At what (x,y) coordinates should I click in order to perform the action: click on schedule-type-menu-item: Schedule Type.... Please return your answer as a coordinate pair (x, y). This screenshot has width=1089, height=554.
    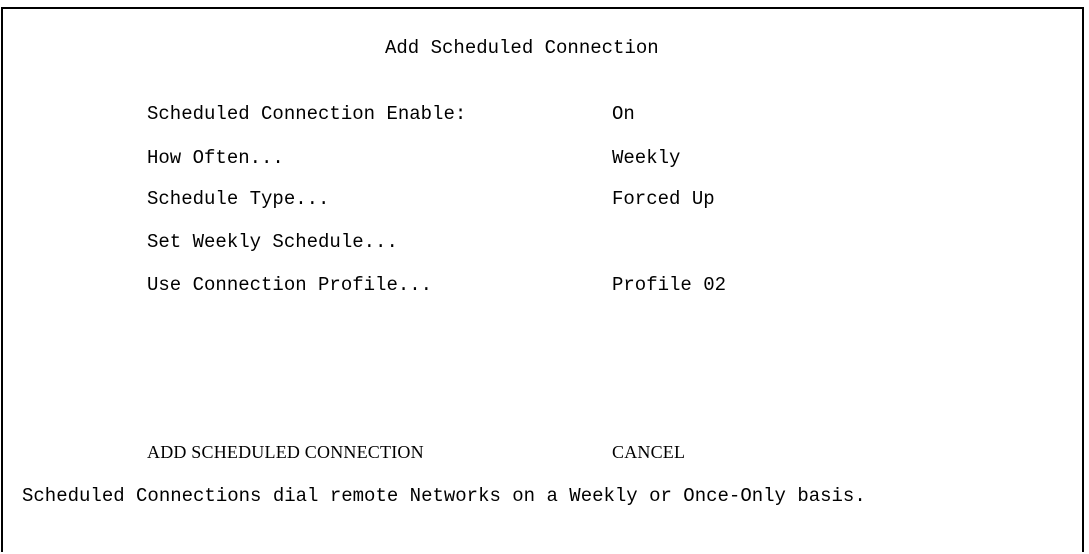
    Looking at the image, I should click on (238, 199).